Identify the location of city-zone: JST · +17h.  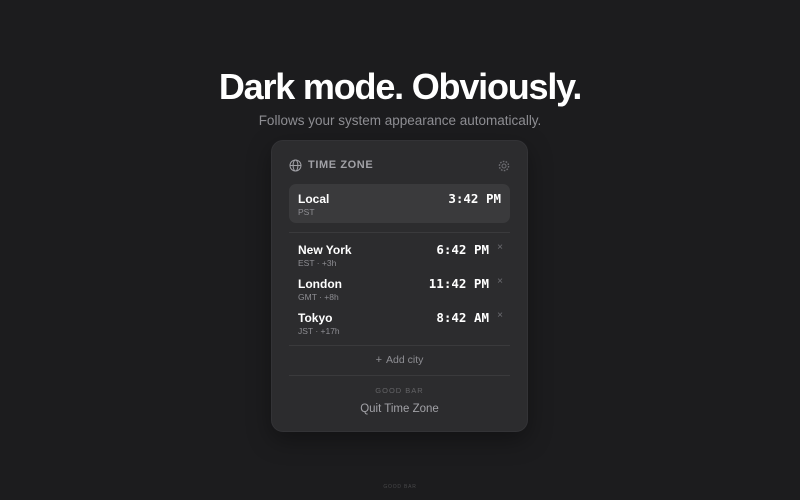
(319, 331).